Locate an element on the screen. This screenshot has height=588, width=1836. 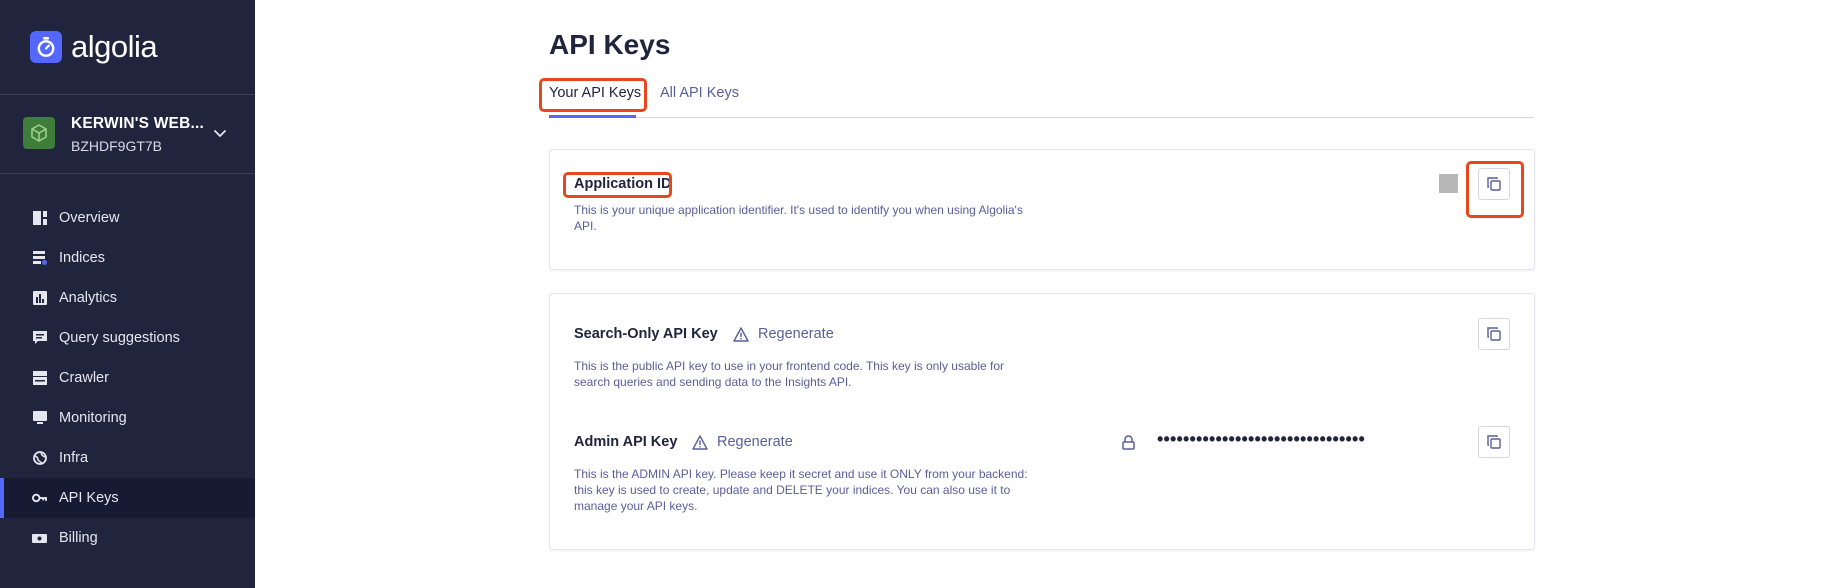
query-suggestions-icon is located at coordinates (39, 338).